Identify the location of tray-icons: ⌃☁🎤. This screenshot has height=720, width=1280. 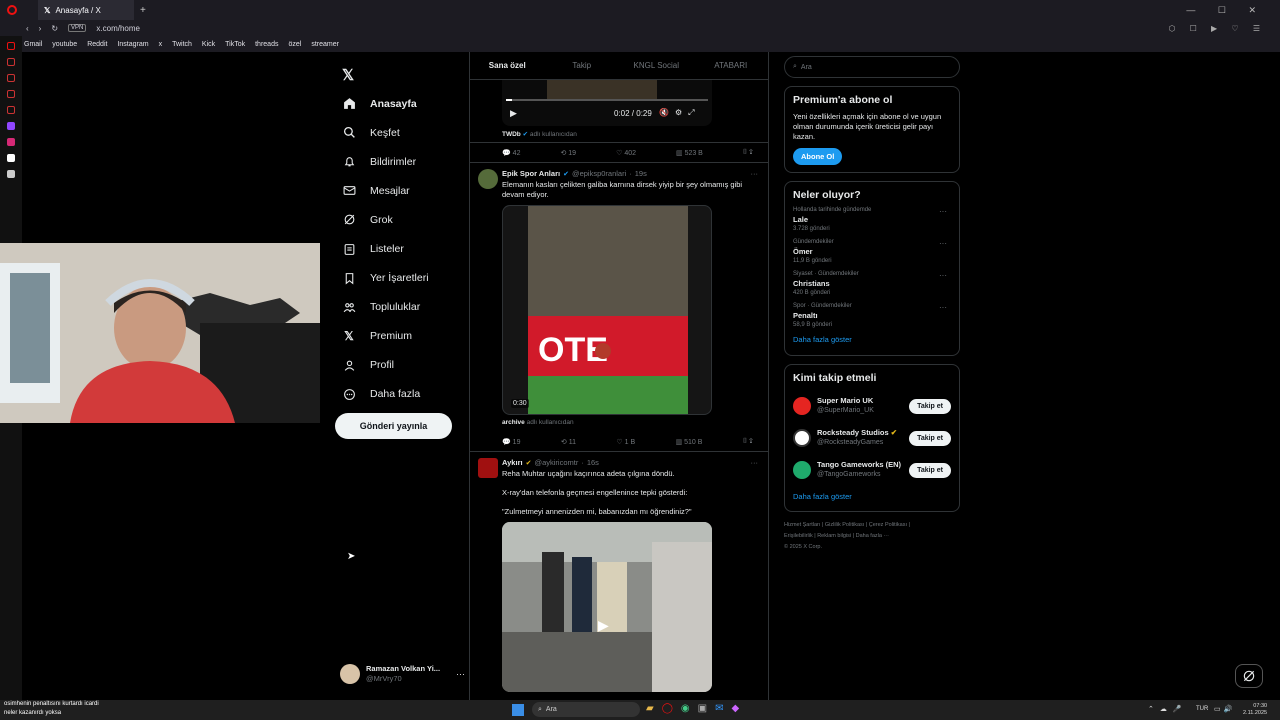
(1168, 709).